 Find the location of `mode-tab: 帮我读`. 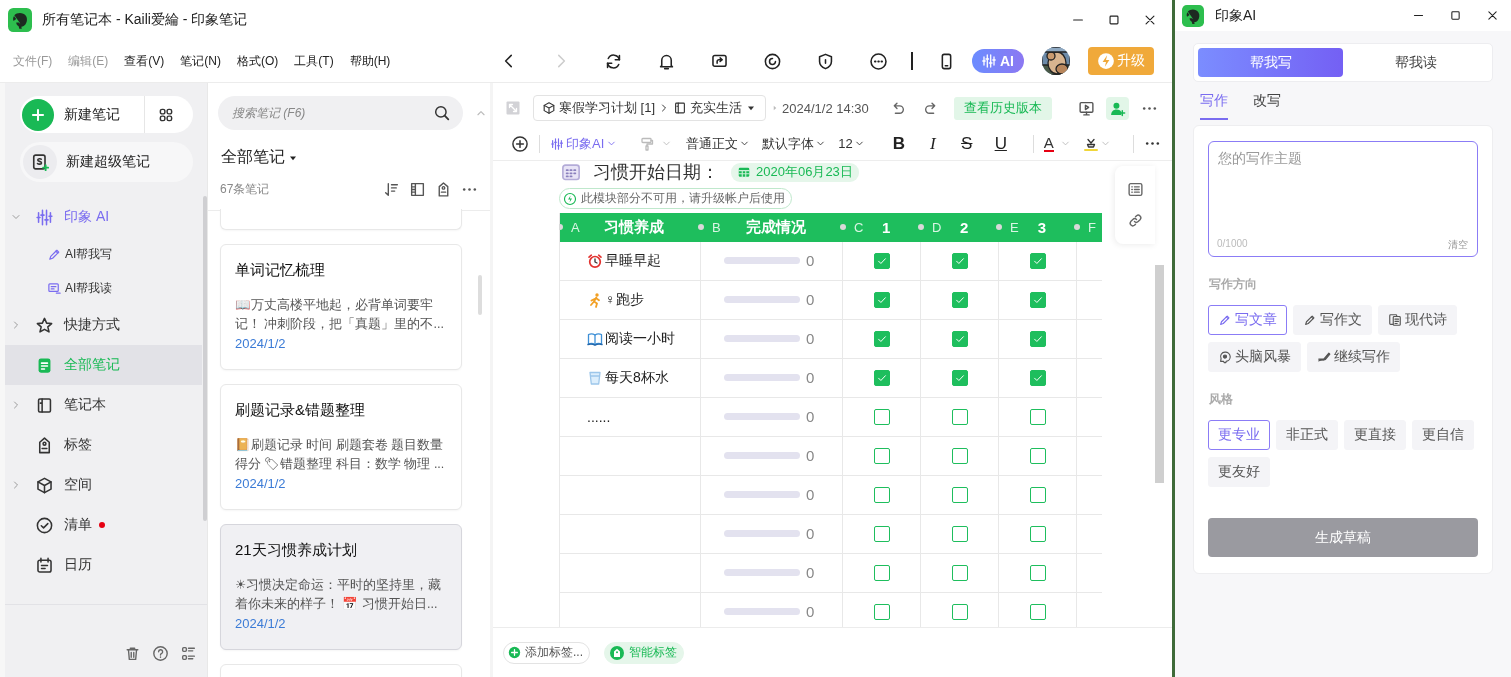

mode-tab: 帮我读 is located at coordinates (1415, 62).